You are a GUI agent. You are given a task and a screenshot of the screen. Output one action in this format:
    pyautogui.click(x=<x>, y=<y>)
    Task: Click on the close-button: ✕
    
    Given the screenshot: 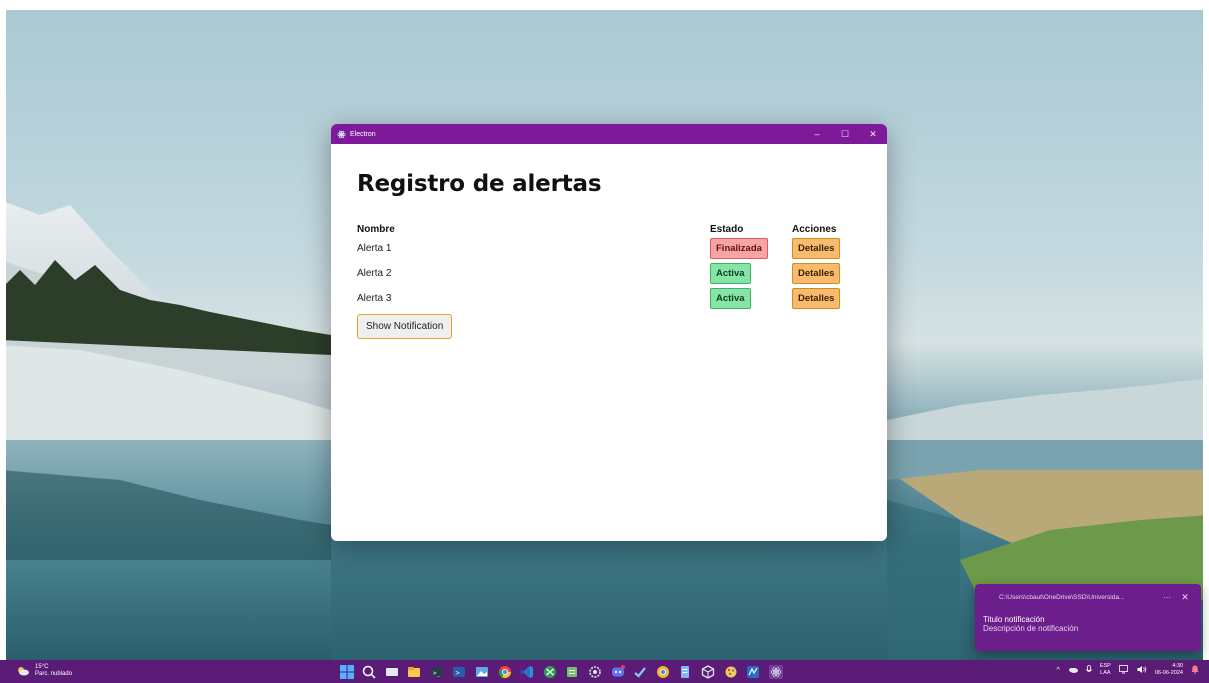 What is the action you would take?
    pyautogui.click(x=873, y=134)
    